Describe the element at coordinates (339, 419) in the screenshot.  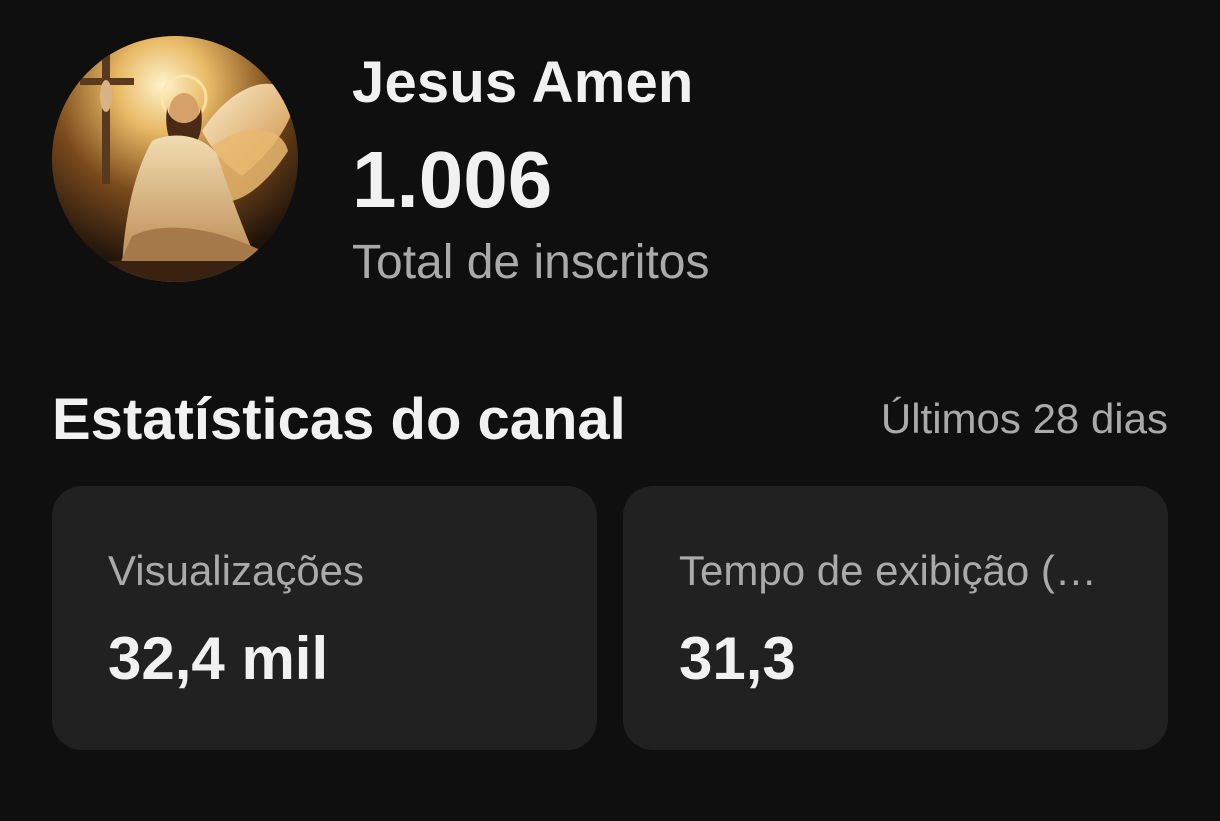
I see `channel-stats-title: Estatísticas do canal` at that location.